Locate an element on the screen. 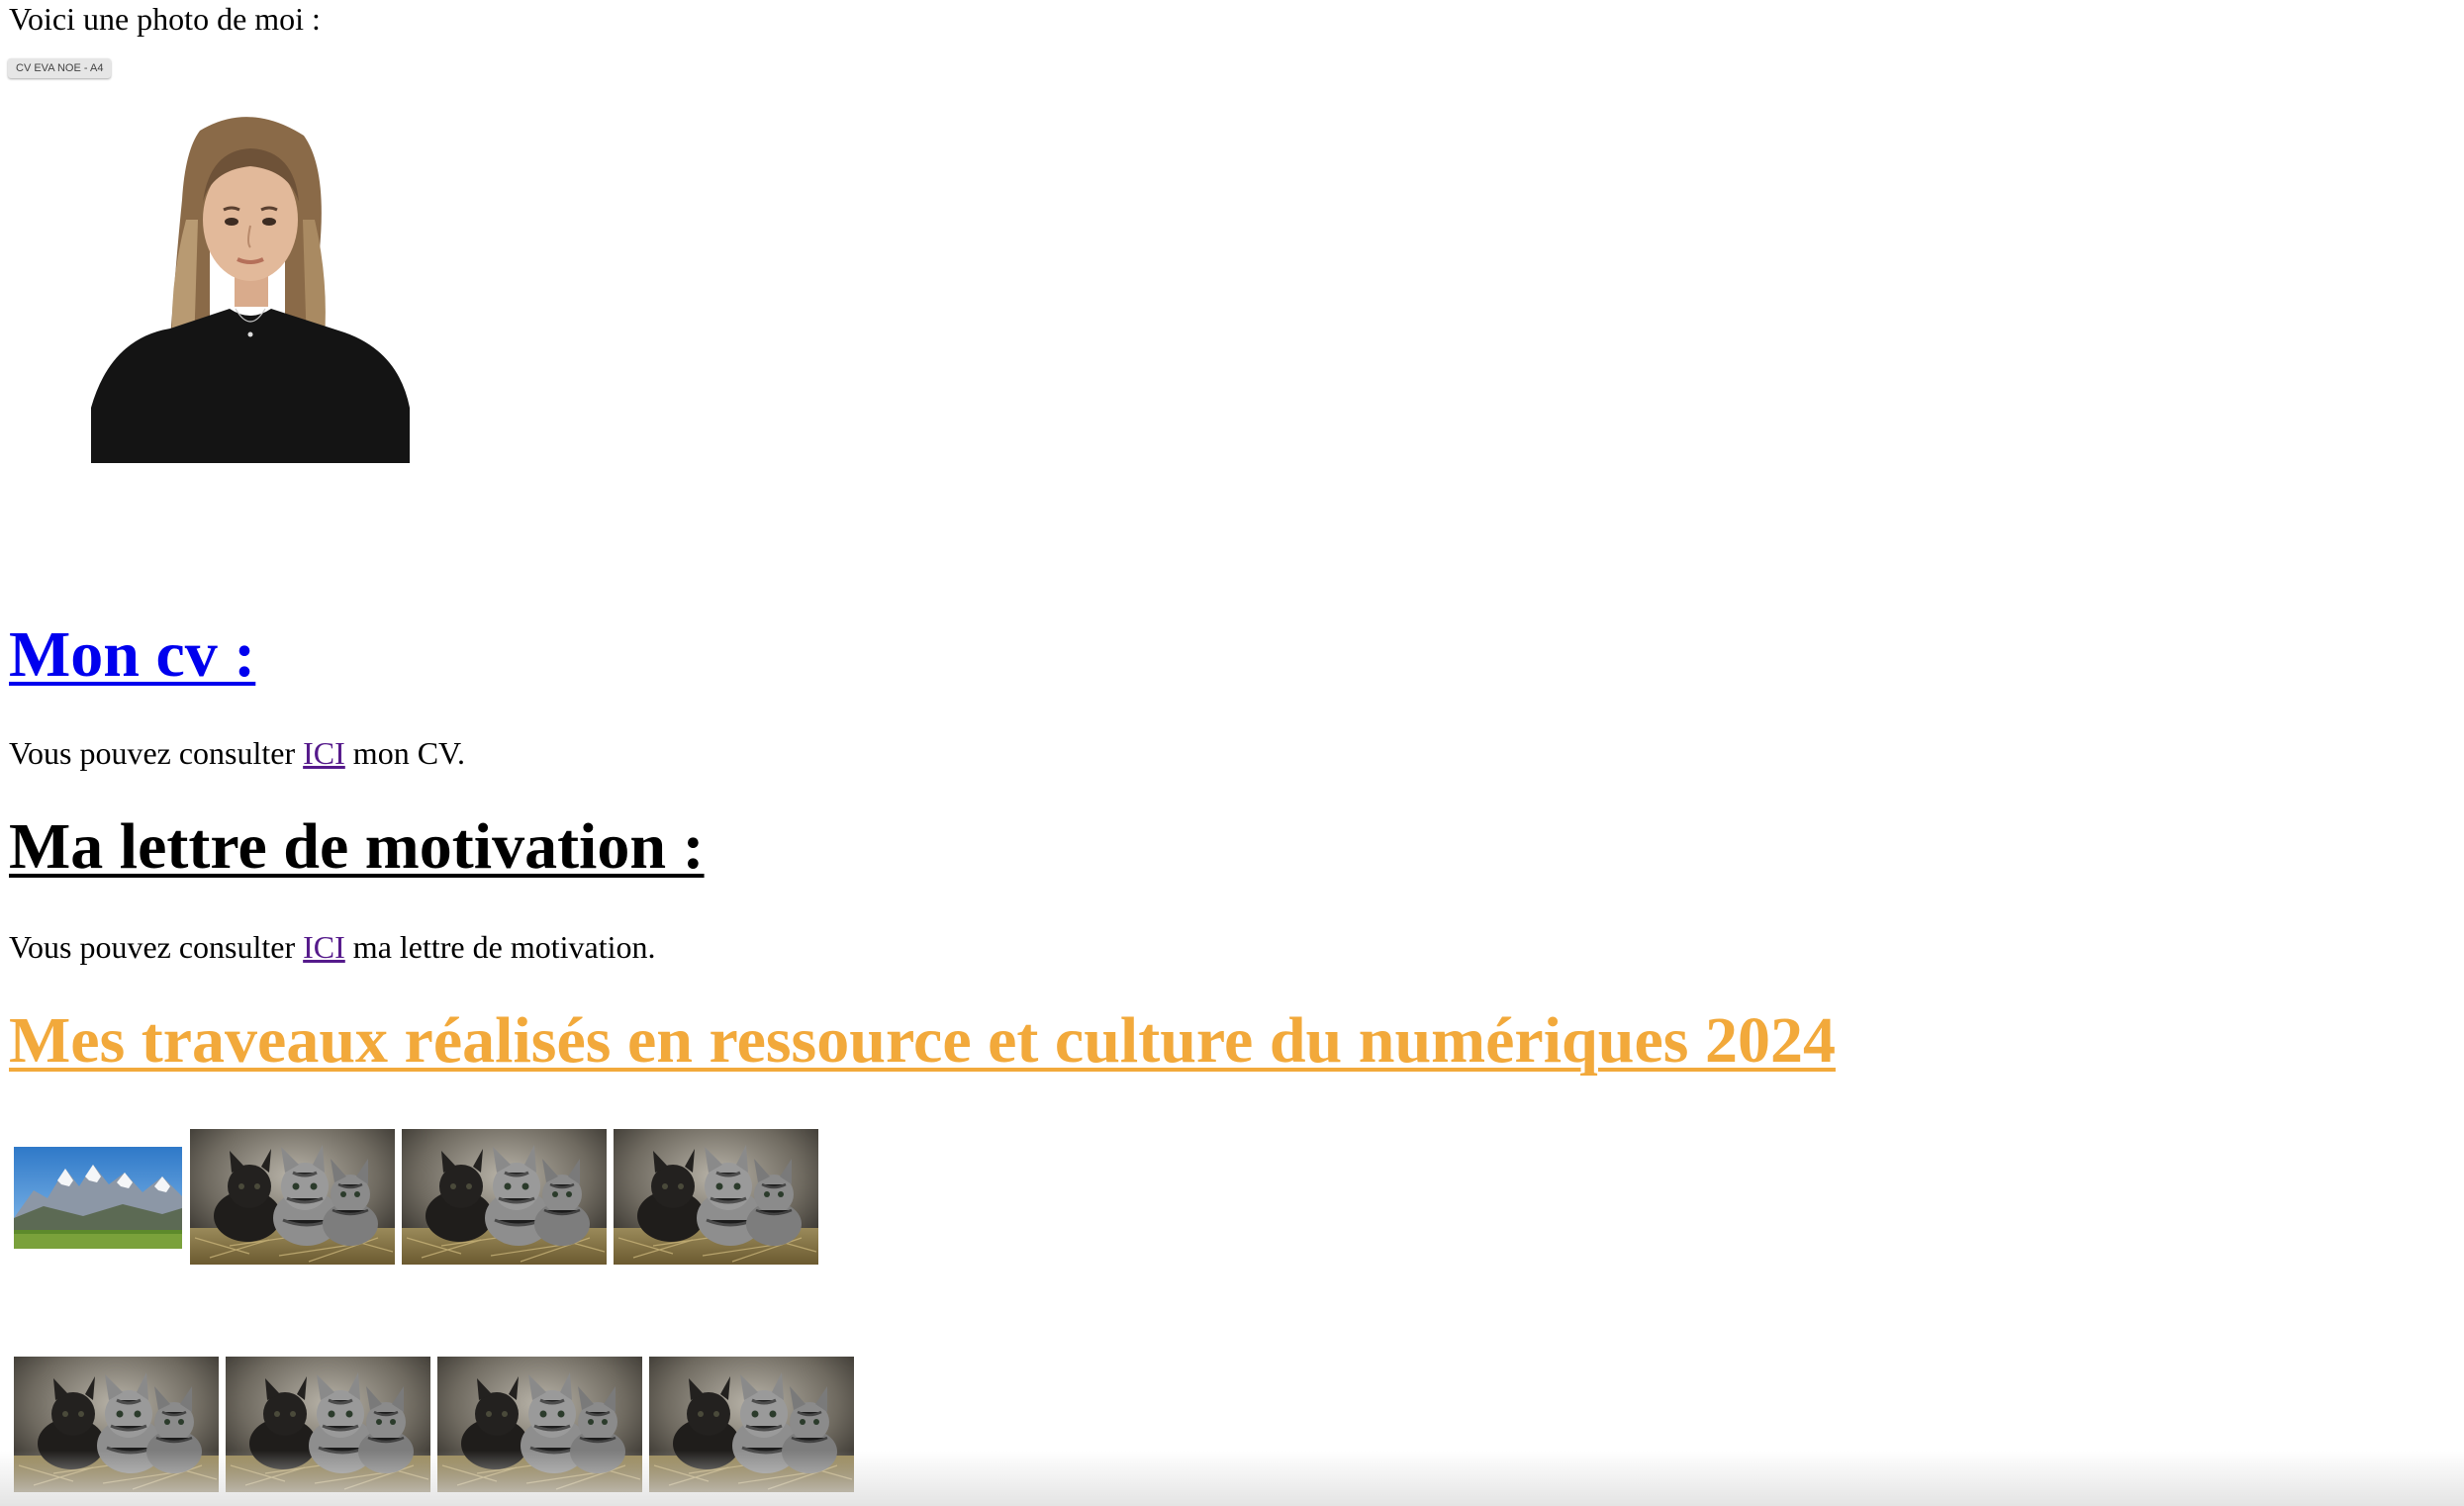 Image resolution: width=2464 pixels, height=1506 pixels. lettre-text-before: Vous pouvez consulter is located at coordinates (156, 947).